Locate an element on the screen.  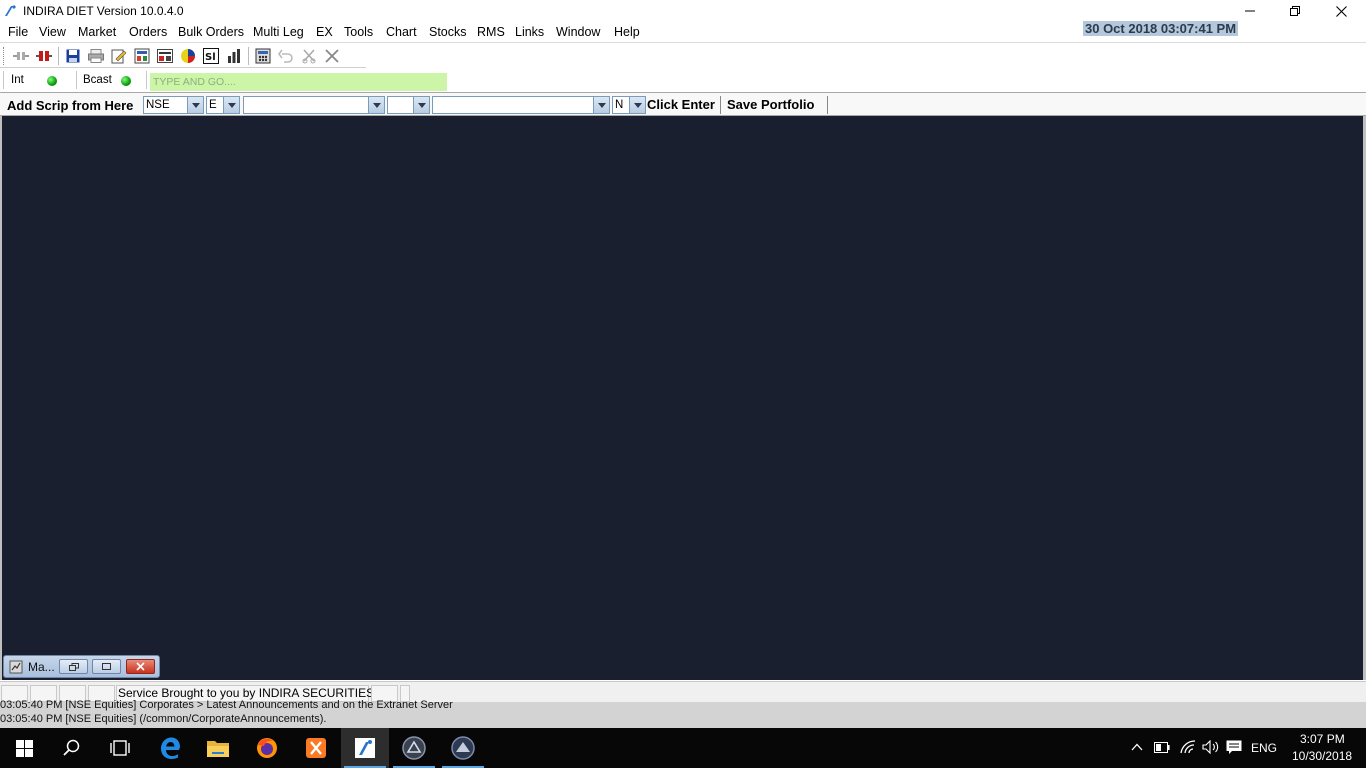
battery-icon is located at coordinates (1162, 747).